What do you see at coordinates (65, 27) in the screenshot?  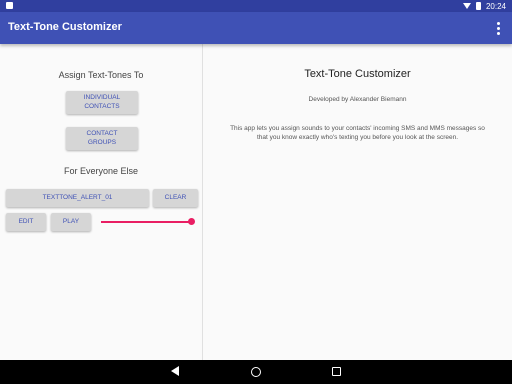 I see `app-title: Text-Tone Customizer` at bounding box center [65, 27].